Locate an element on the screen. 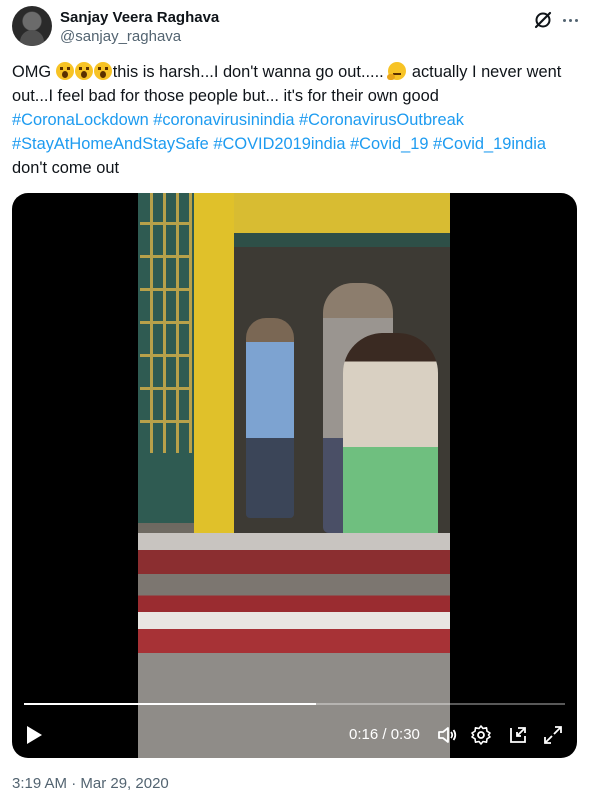  hashtag-link: #StayAtHomeAndStaySafe is located at coordinates (110, 144).